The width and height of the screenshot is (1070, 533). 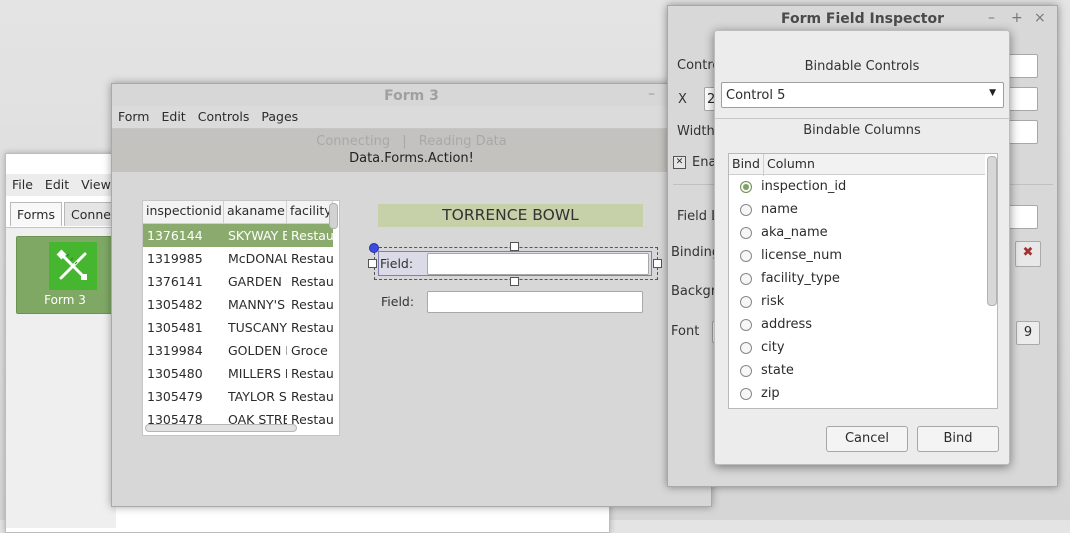 I want to click on field2-input, so click(x=535, y=302).